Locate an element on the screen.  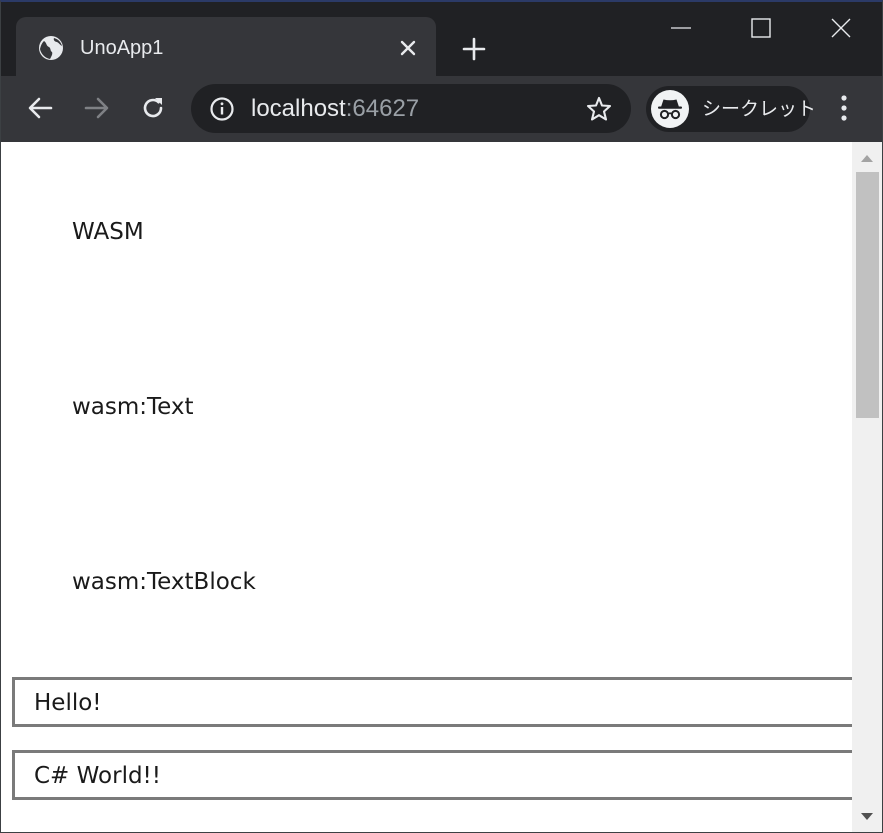
incognito-profile-button: シークレット is located at coordinates (731, 109).